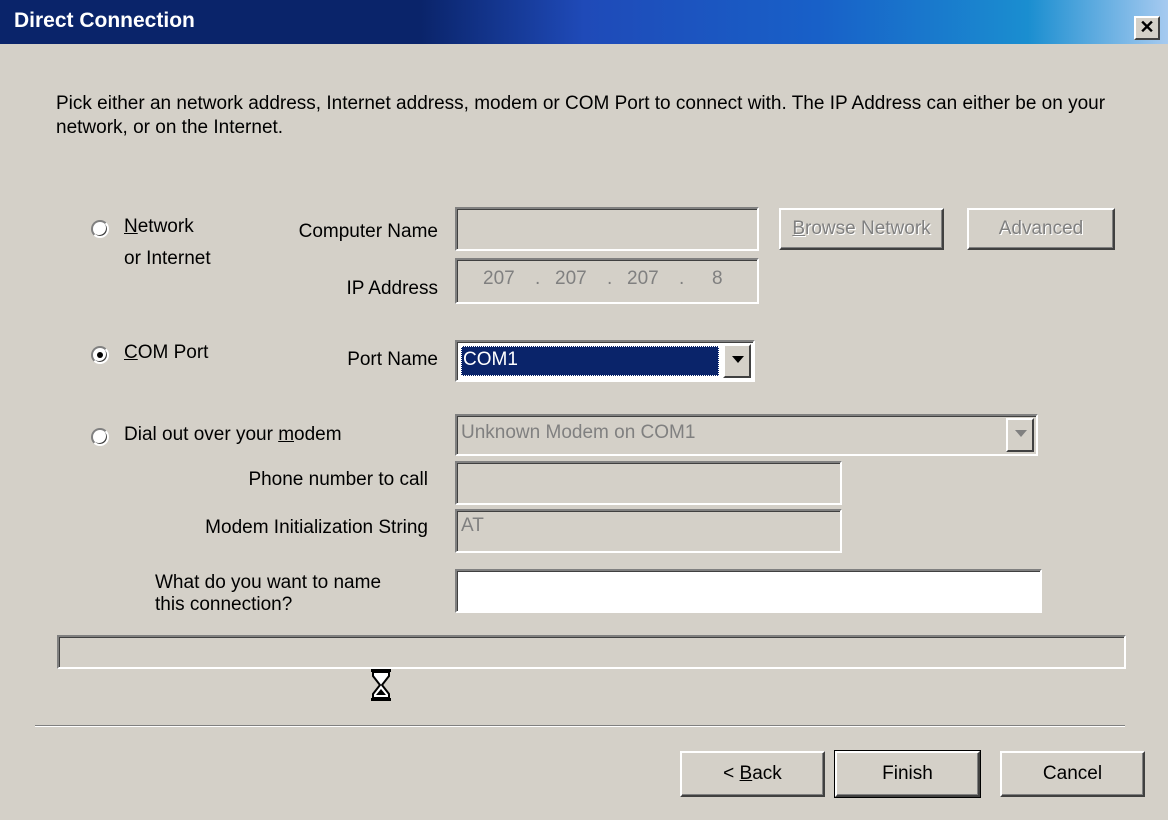  What do you see at coordinates (752, 774) in the screenshot?
I see `back-button: < Back` at bounding box center [752, 774].